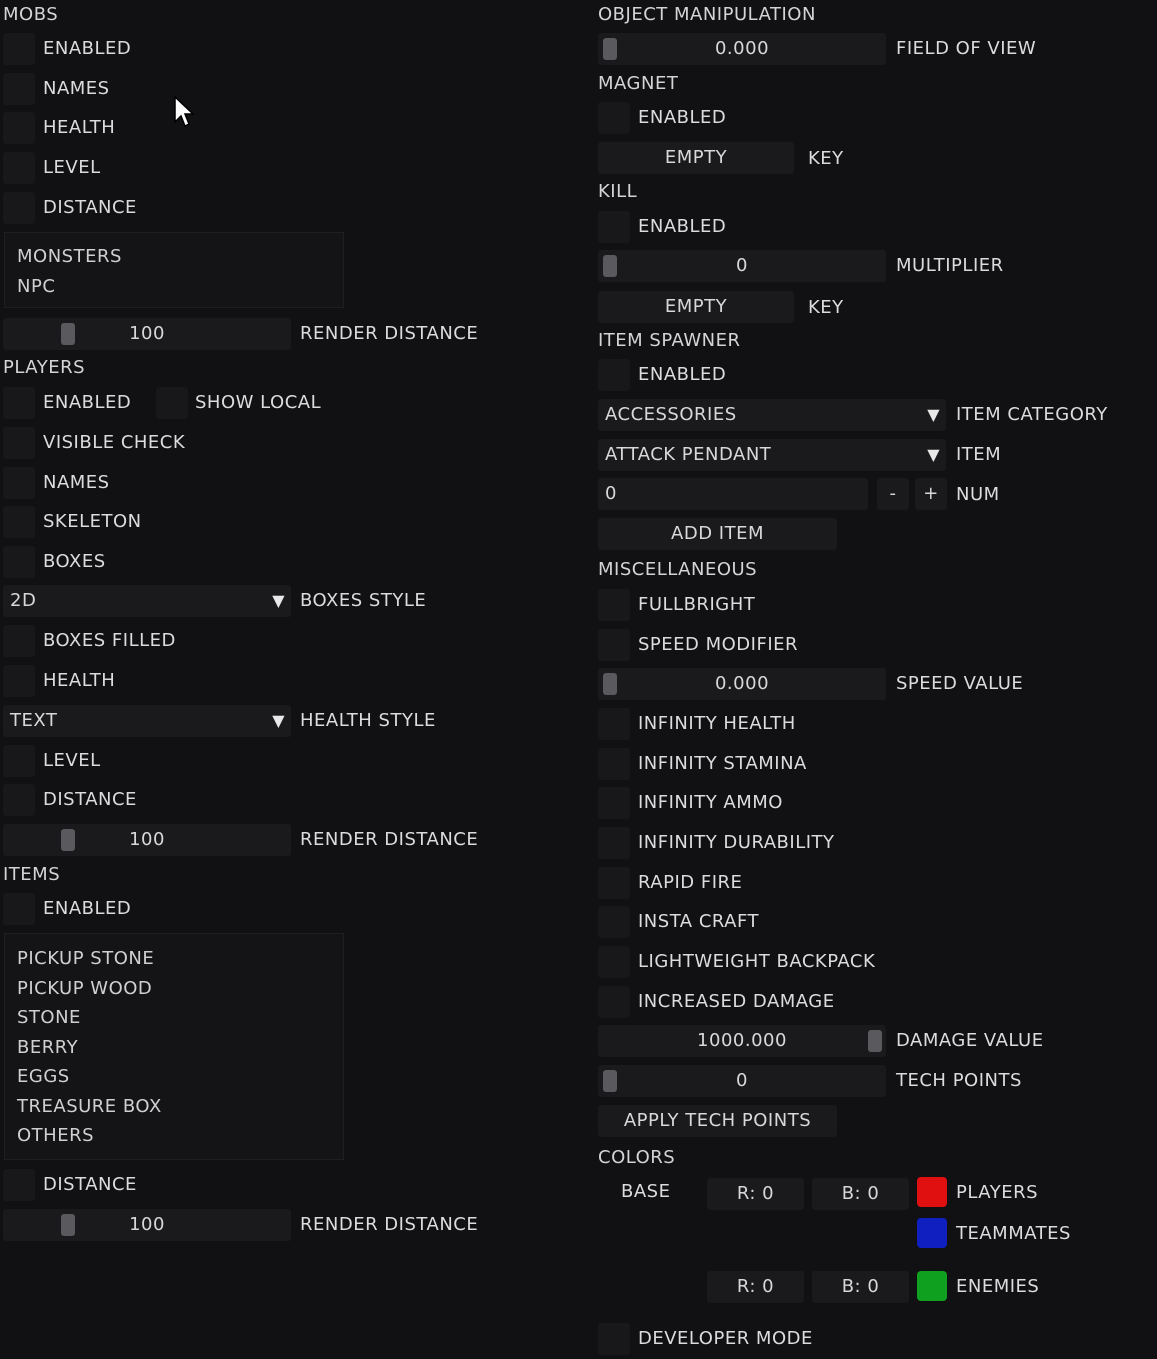  What do you see at coordinates (772, 455) in the screenshot?
I see `item-dropdown: ATTACK PENDANT ▼` at bounding box center [772, 455].